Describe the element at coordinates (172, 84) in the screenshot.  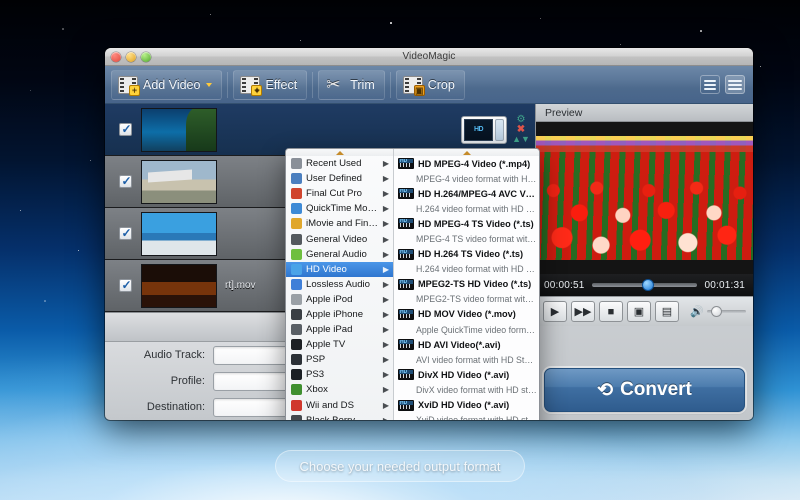
I see `add-video-label: Add Video` at that location.